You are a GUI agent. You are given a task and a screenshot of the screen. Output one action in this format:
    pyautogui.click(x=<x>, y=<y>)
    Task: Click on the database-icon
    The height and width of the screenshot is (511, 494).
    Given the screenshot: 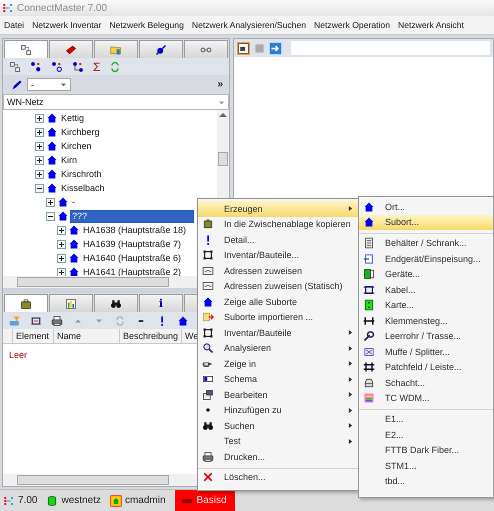 What is the action you would take?
    pyautogui.click(x=52, y=500)
    